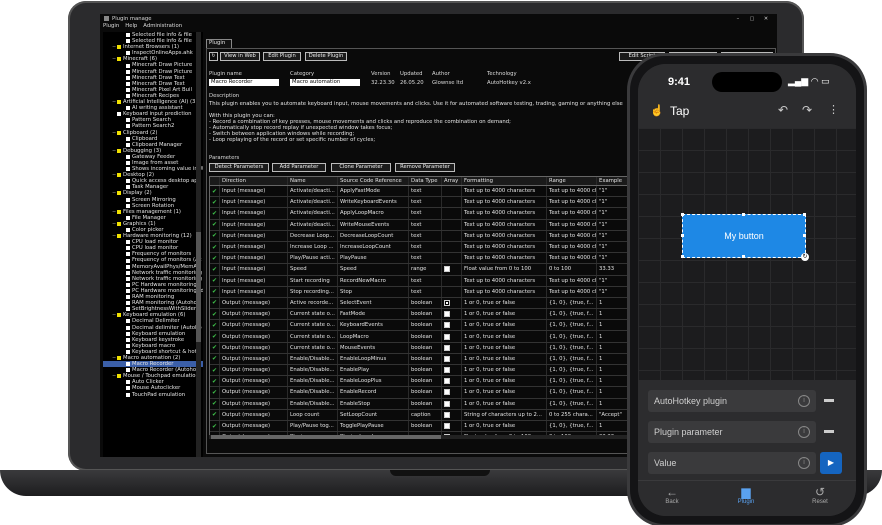  What do you see at coordinates (805, 257) in the screenshot?
I see `rotate-handle-icon: ↻` at bounding box center [805, 257].